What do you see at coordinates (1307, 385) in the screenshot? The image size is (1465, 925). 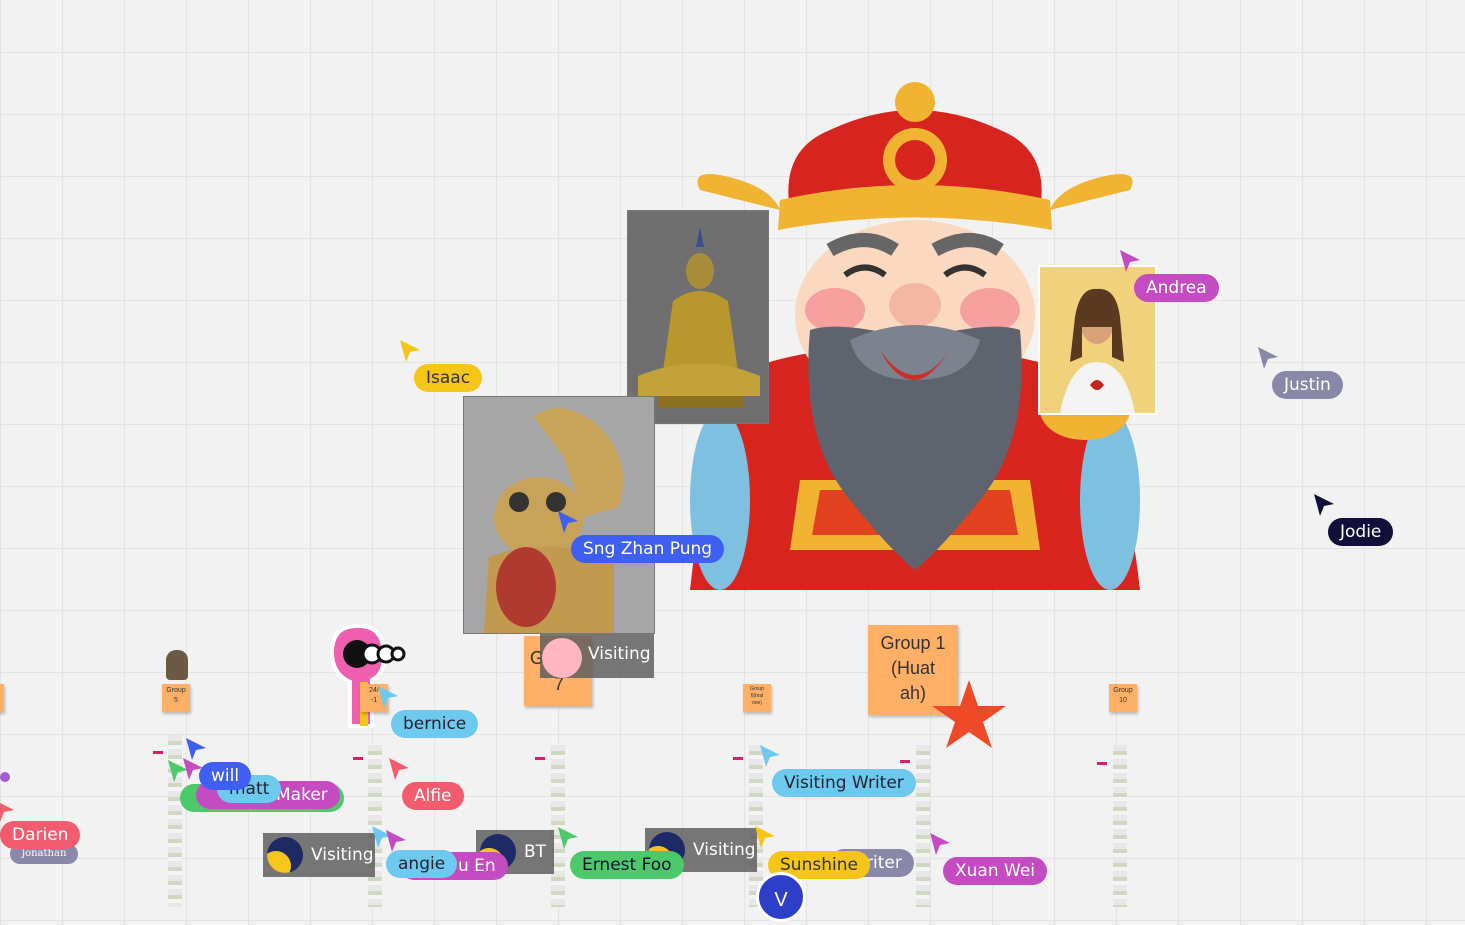 I see `cursor-label-justin: Justin` at bounding box center [1307, 385].